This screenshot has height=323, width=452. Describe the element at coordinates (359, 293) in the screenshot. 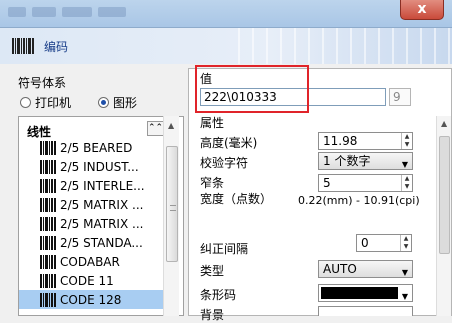

I see `color-swatch` at that location.